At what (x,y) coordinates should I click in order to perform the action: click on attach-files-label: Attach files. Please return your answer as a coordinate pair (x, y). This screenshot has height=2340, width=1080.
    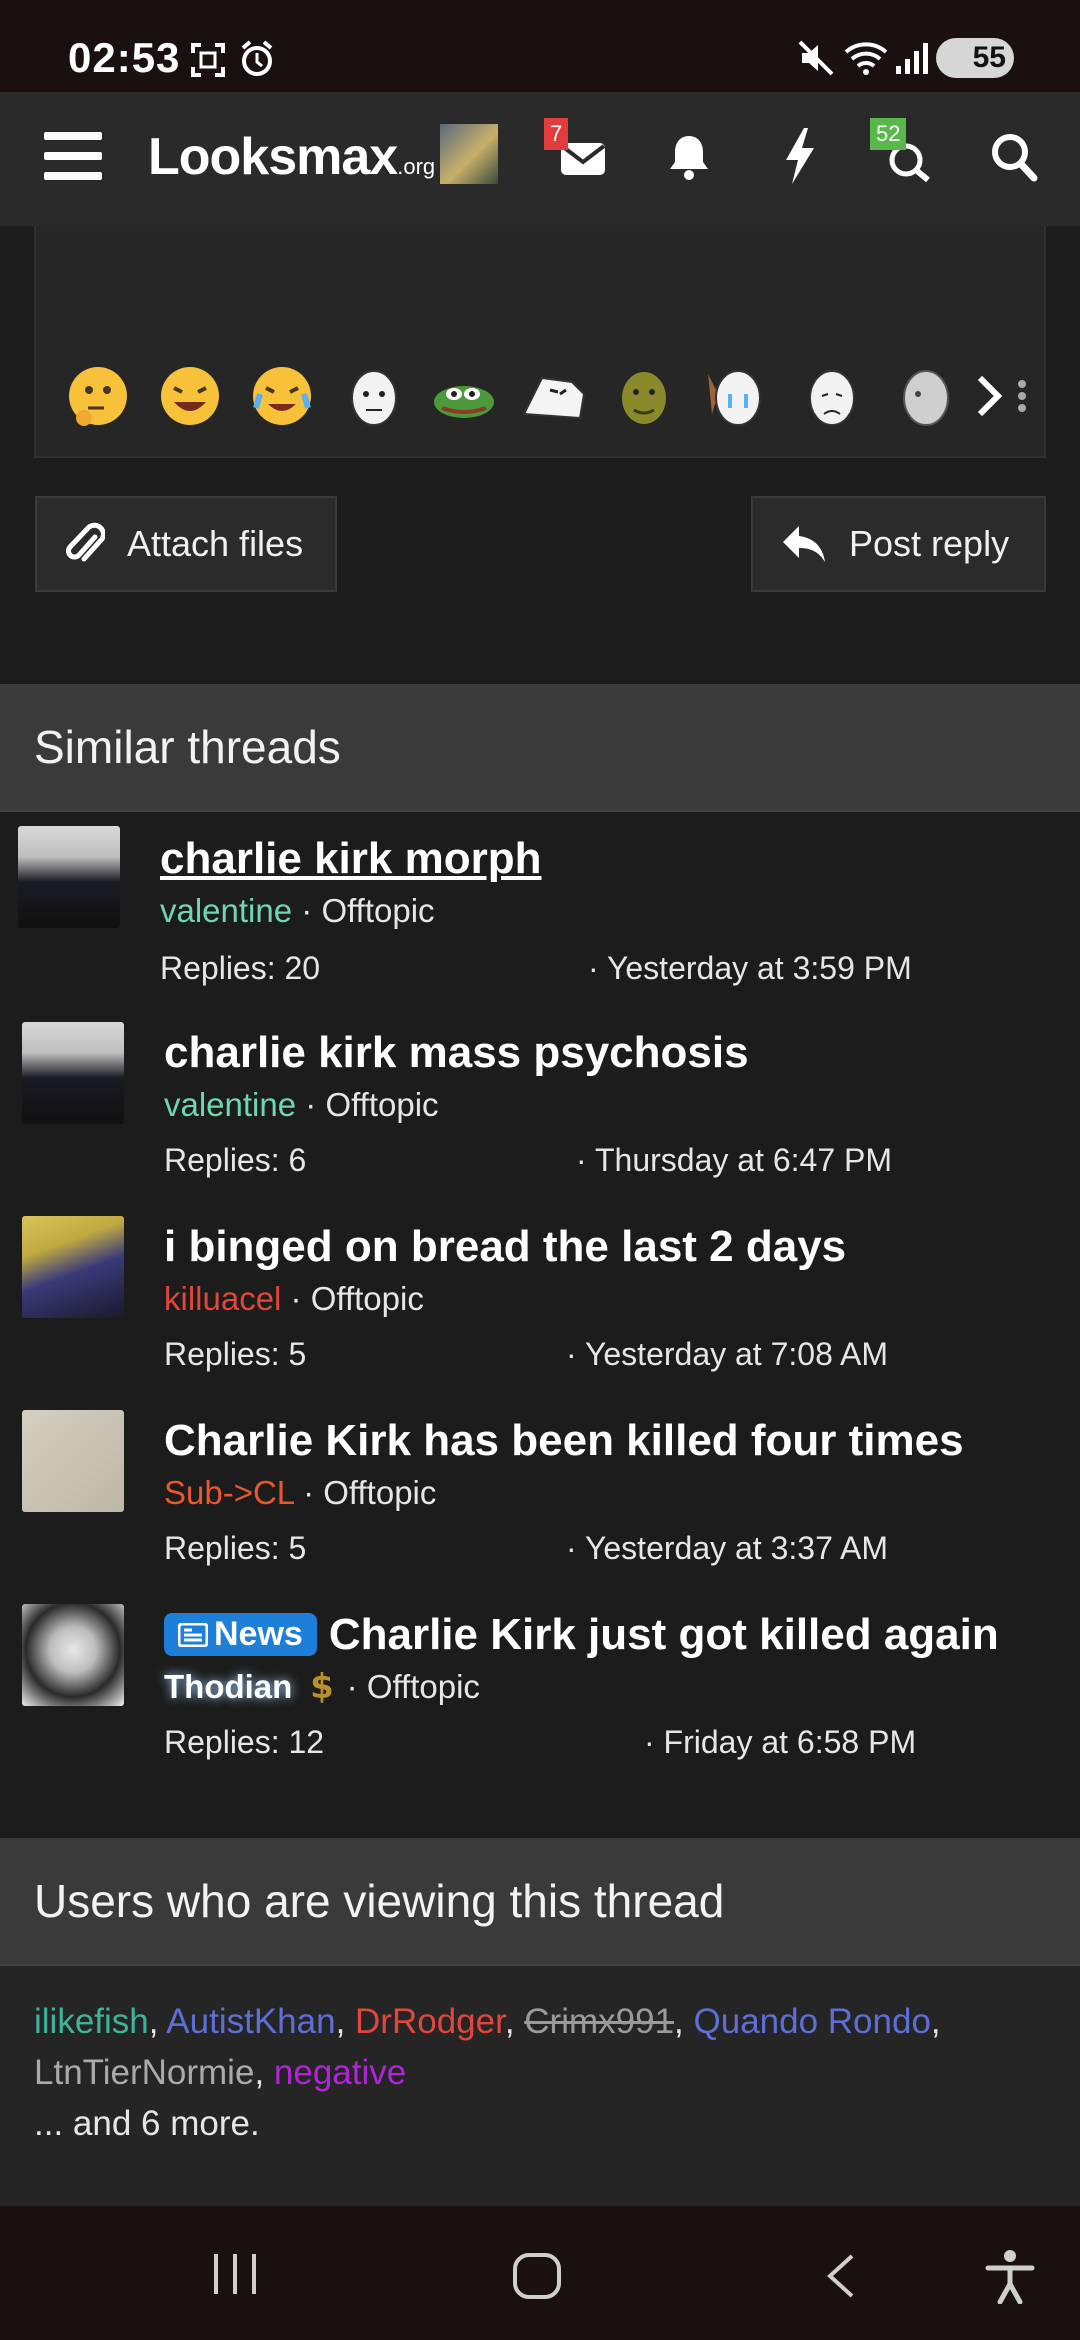
    Looking at the image, I should click on (215, 543).